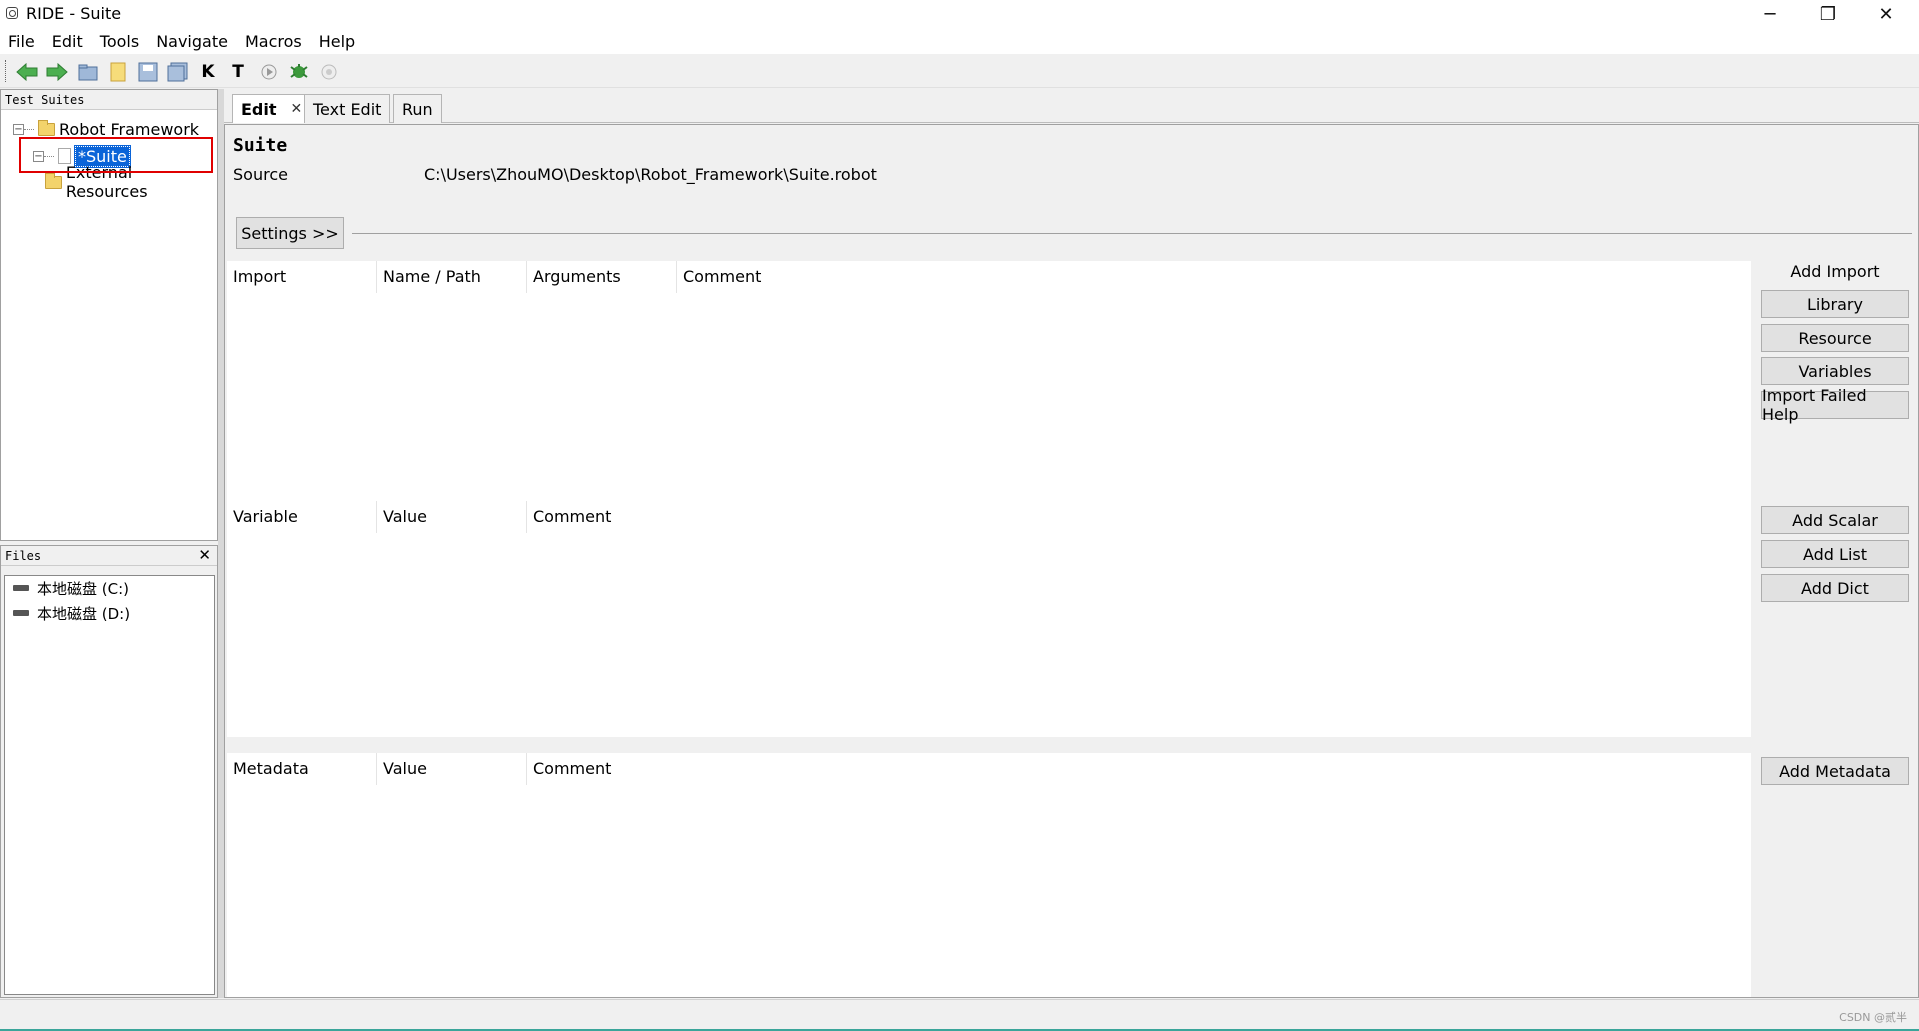 The height and width of the screenshot is (1031, 1919). Describe the element at coordinates (21, 41) in the screenshot. I see `menu-file: File` at that location.